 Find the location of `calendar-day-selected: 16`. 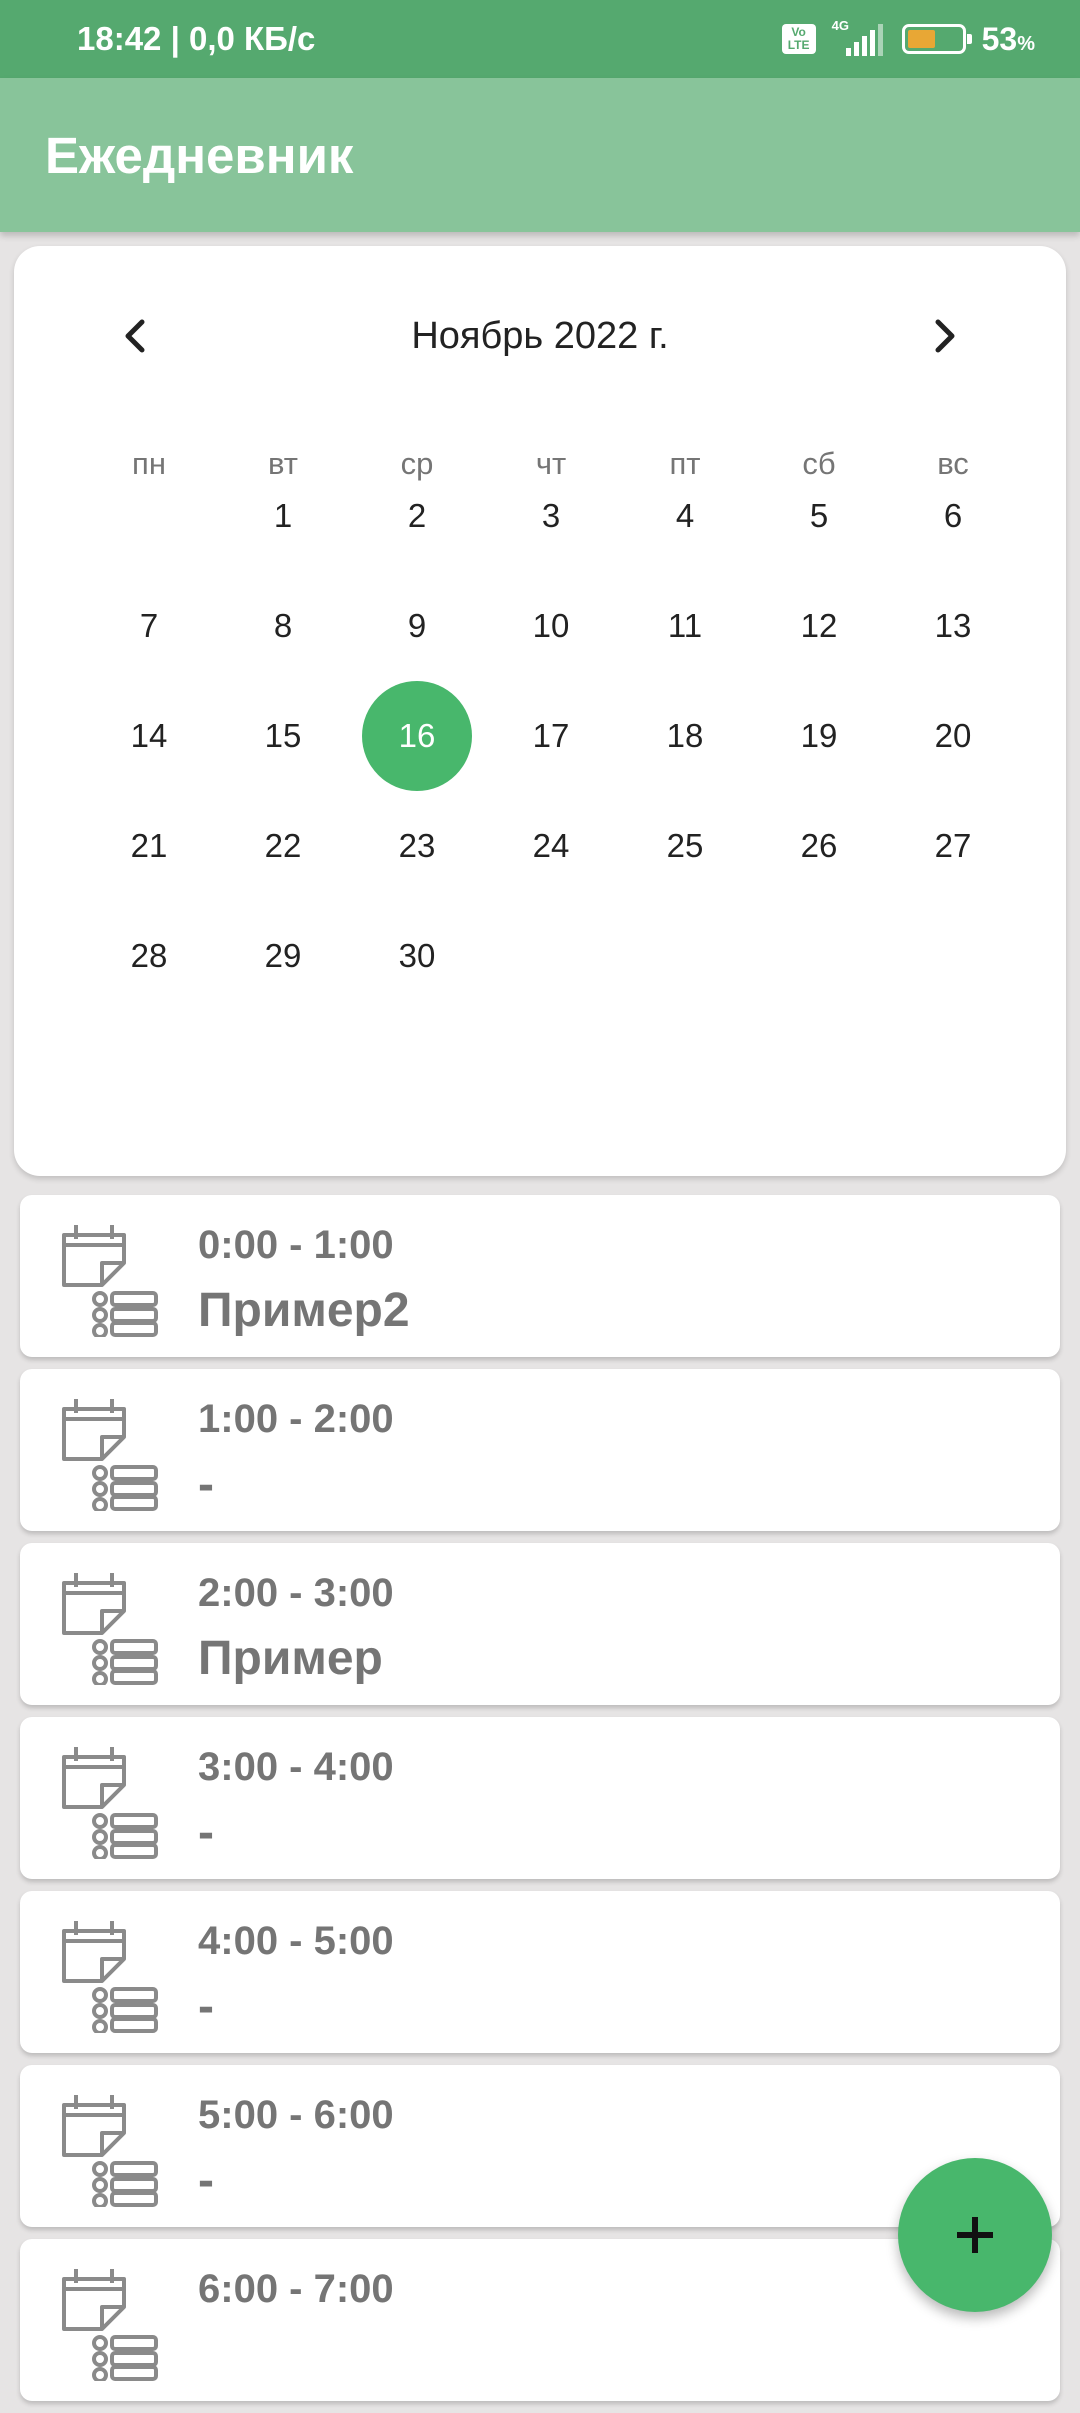

calendar-day-selected: 16 is located at coordinates (417, 736).